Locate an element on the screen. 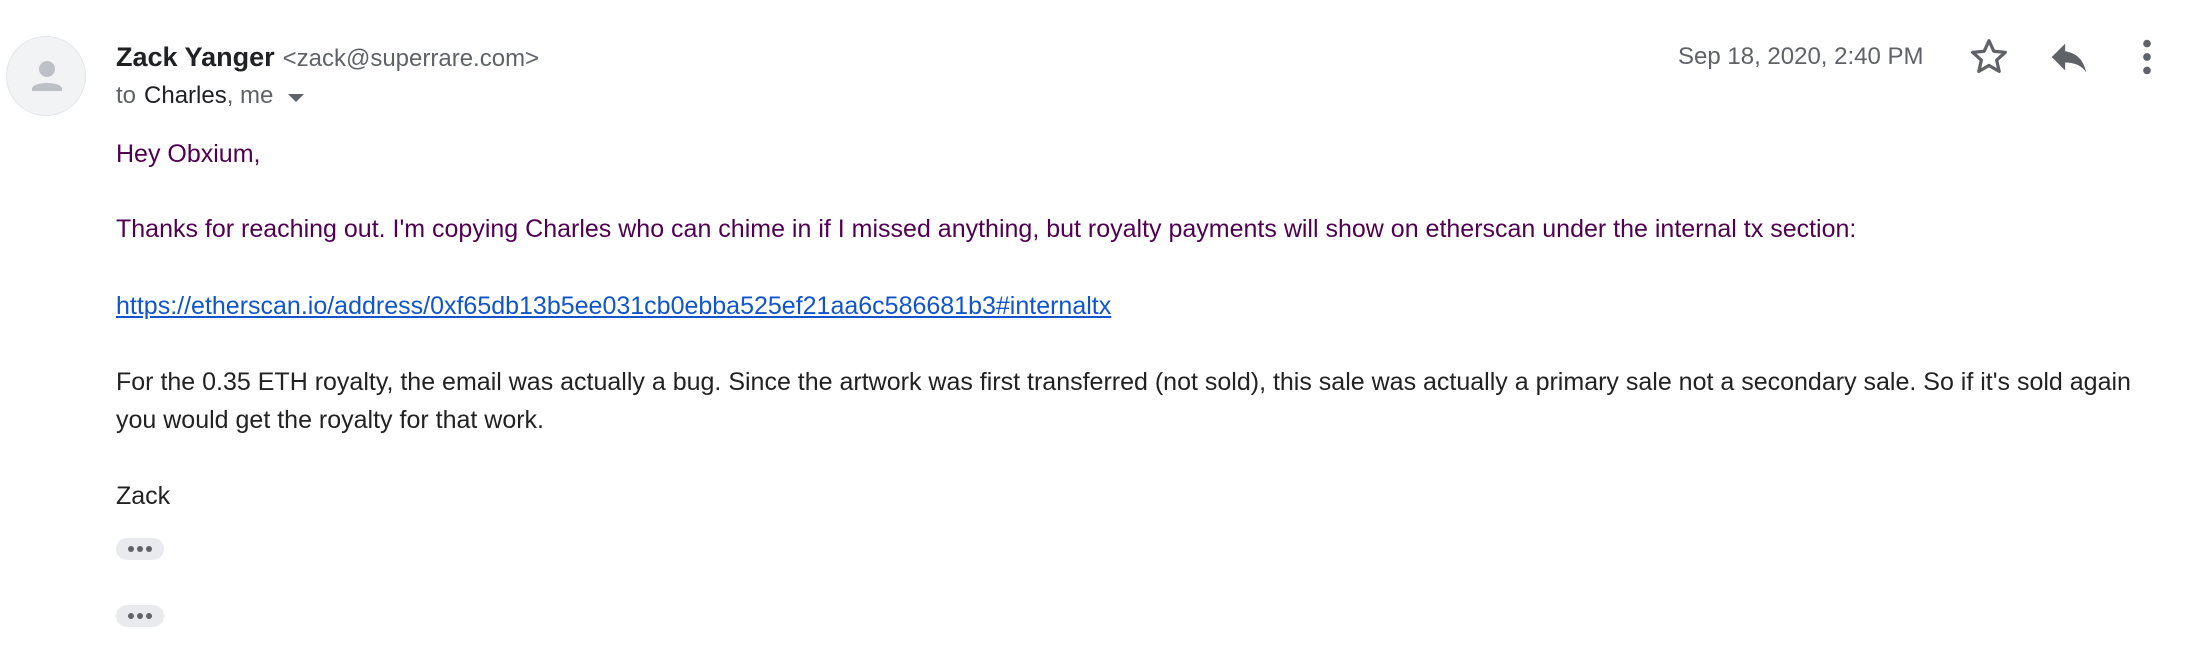 This screenshot has height=656, width=2188. more-vert-icon is located at coordinates (2147, 57).